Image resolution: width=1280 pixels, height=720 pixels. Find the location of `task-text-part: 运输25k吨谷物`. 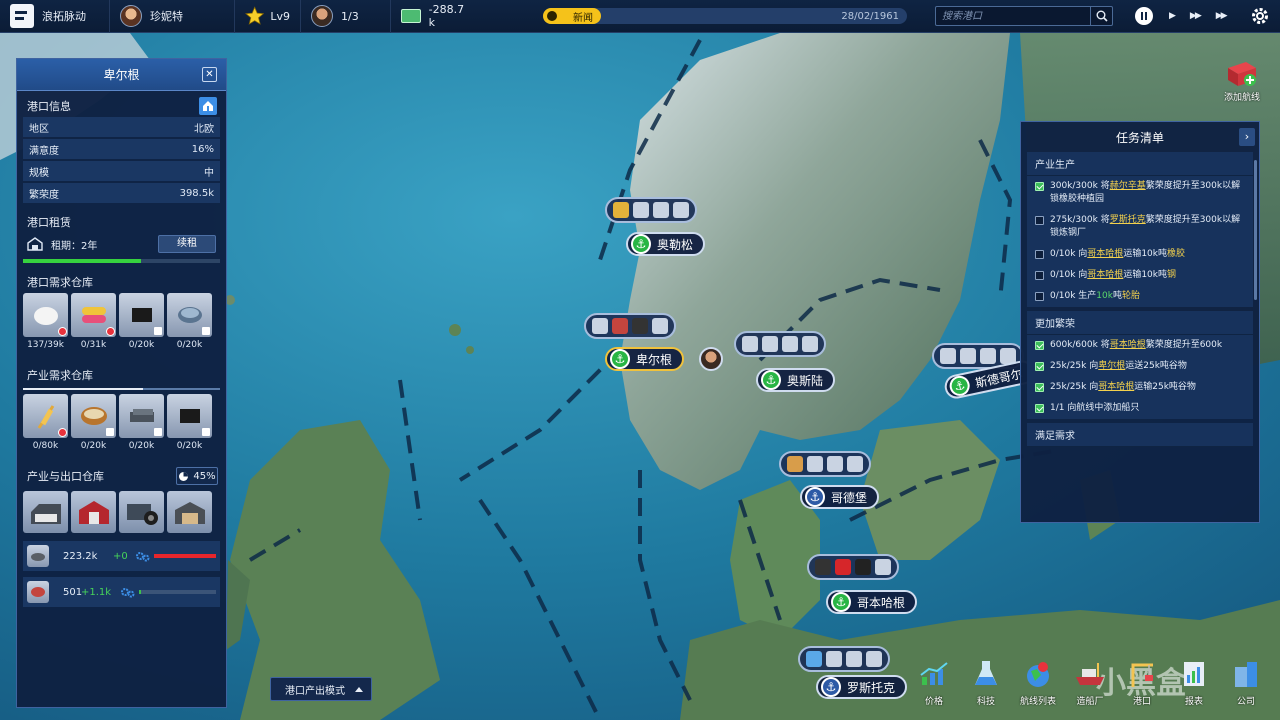

task-text-part: 运输25k吨谷物 is located at coordinates (1165, 387).